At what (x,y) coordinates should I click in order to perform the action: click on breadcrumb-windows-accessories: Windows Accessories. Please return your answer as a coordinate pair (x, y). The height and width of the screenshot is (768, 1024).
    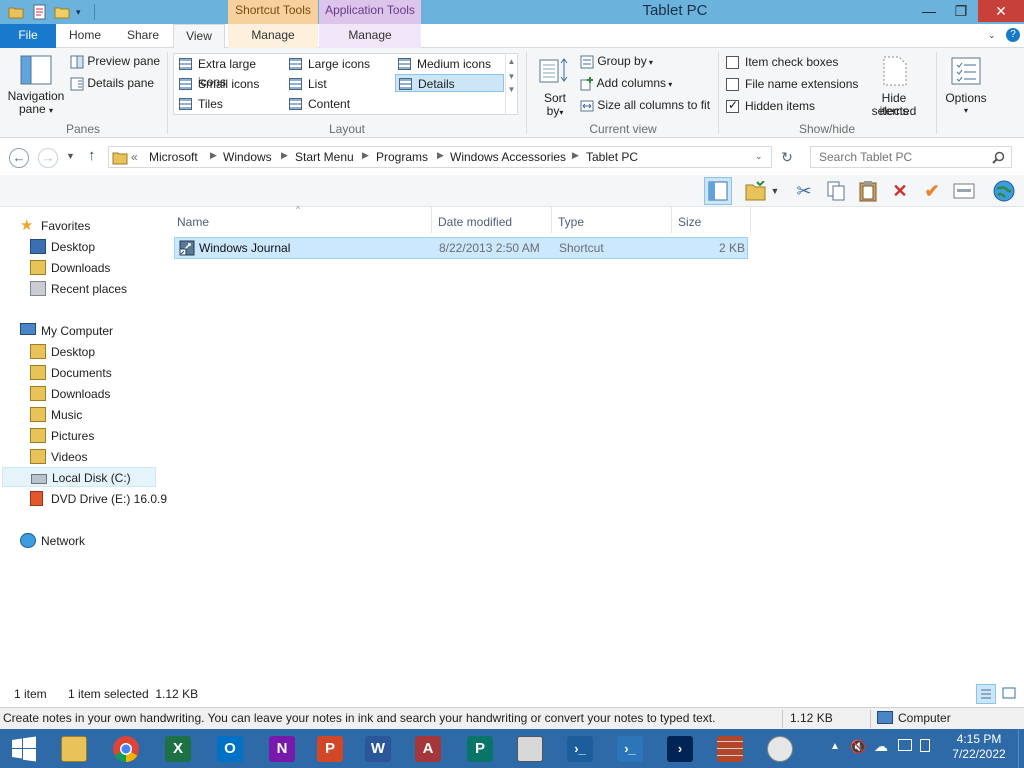
    Looking at the image, I should click on (508, 157).